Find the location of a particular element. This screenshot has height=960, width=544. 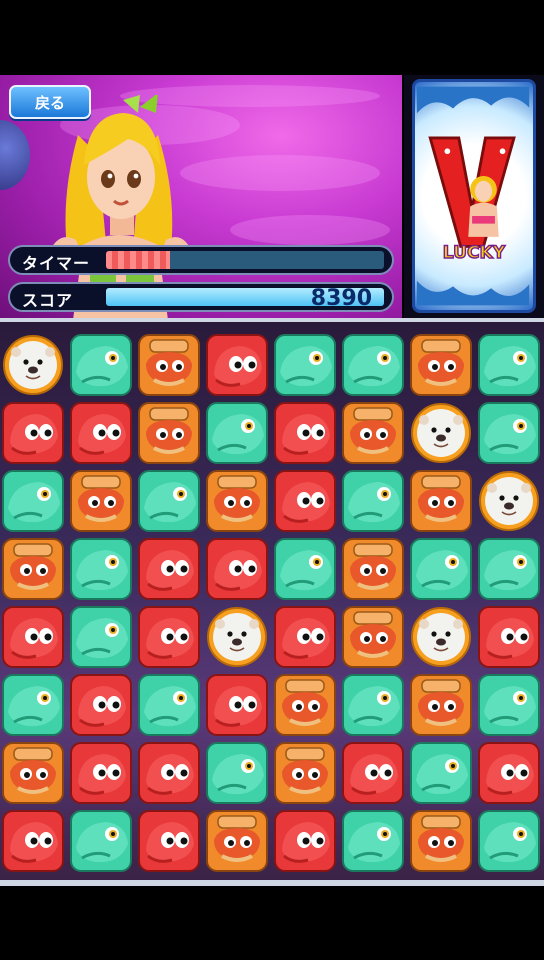

score-track: 8390 is located at coordinates (245, 297).